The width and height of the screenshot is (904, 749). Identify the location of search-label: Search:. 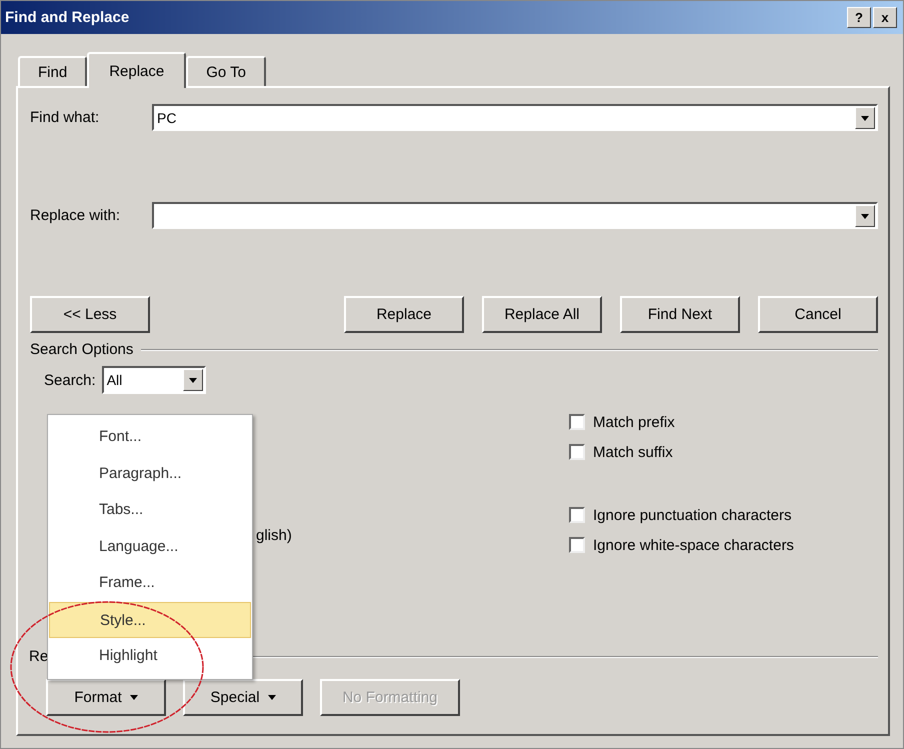
(70, 380).